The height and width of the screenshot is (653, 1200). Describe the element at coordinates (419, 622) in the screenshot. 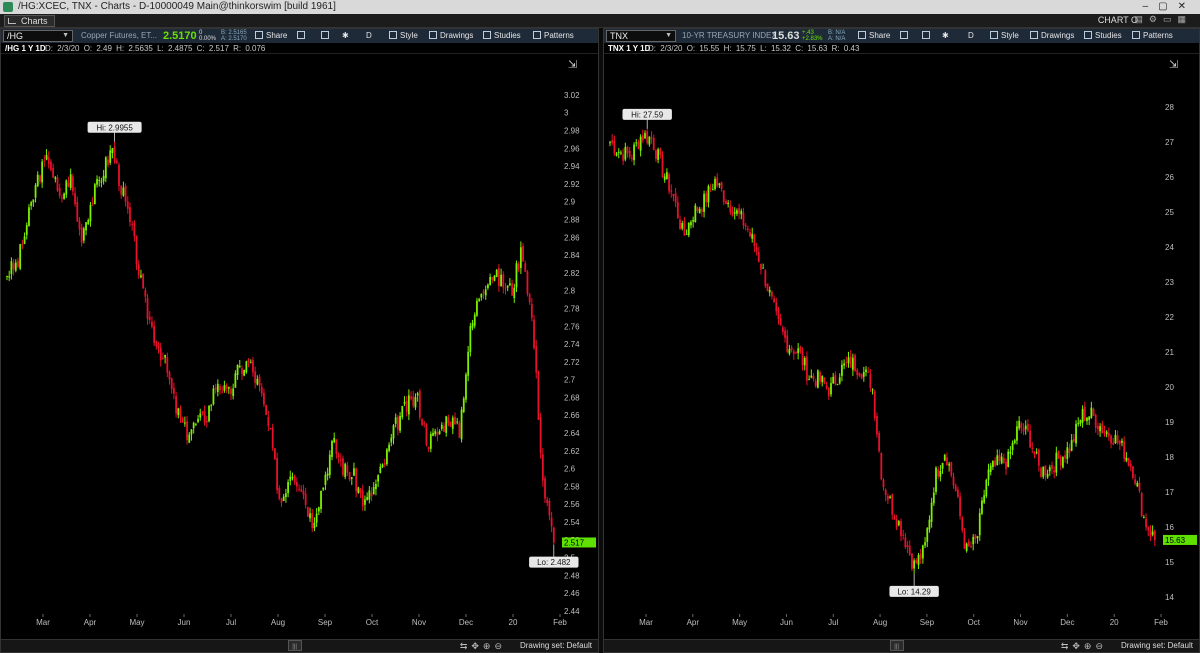

I see `x-tick-label: Nov` at that location.